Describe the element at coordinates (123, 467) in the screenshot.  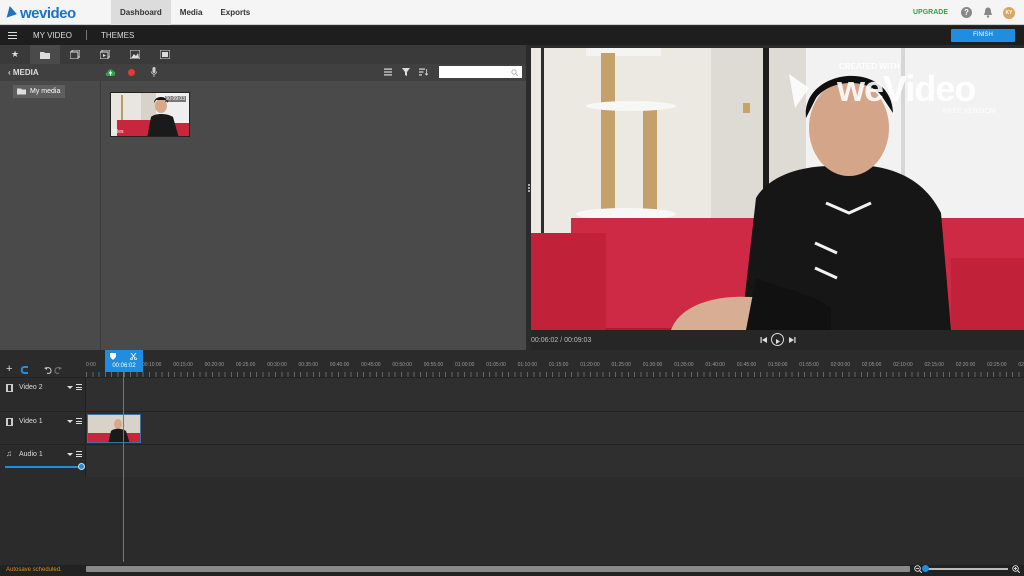
I see `playhead-line` at that location.